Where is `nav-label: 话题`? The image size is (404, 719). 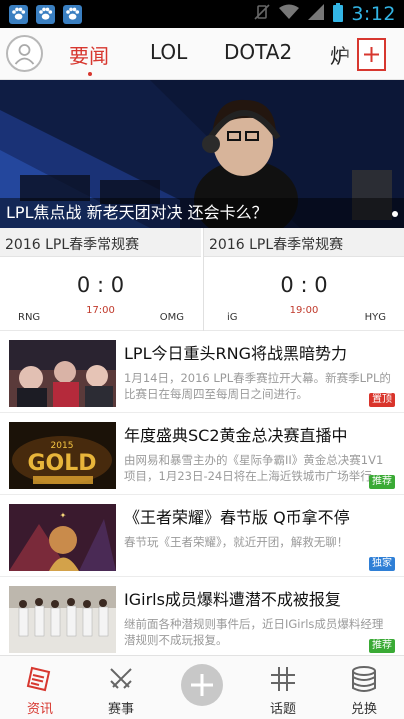 nav-label: 话题 is located at coordinates (282, 709).